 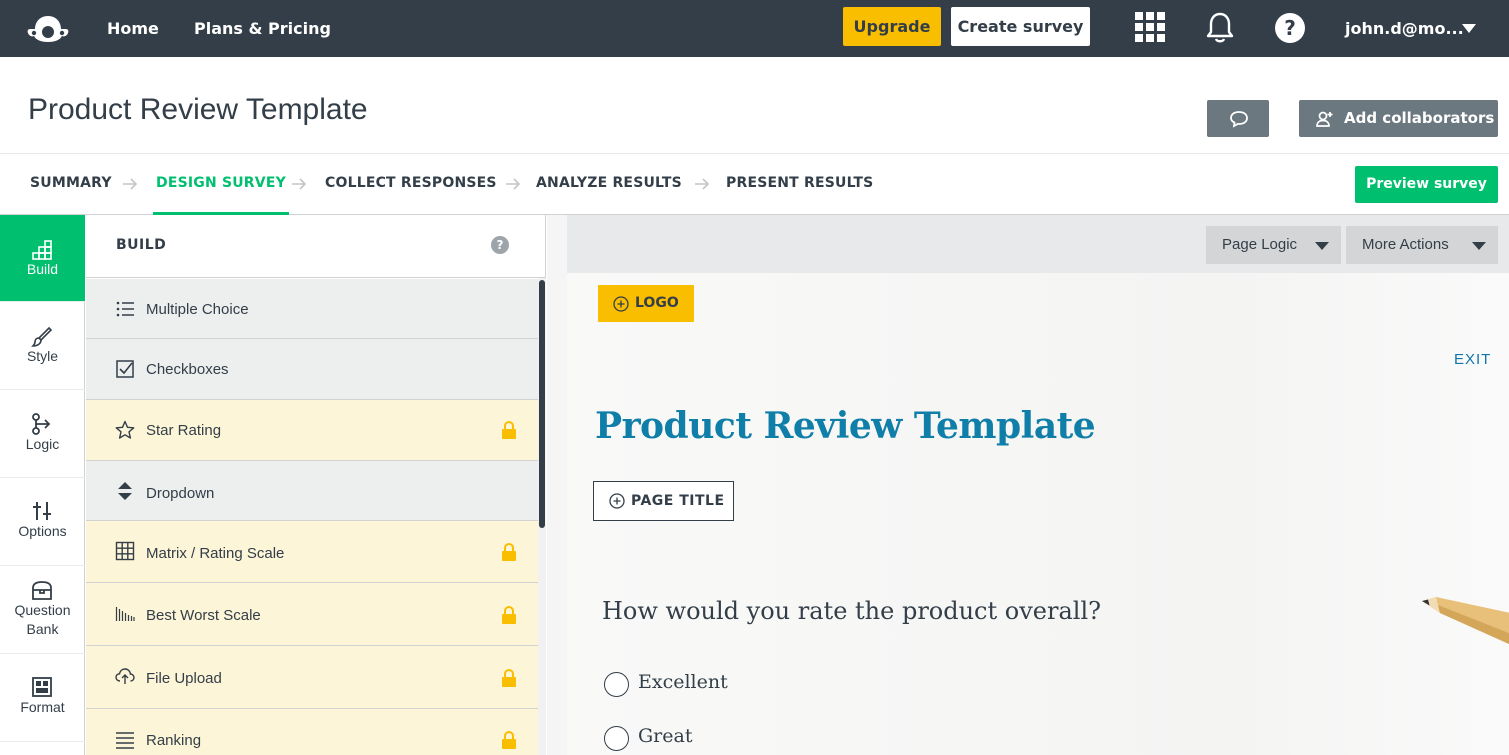 I want to click on page-logic-dropdown: Page Logic, so click(x=1273, y=245).